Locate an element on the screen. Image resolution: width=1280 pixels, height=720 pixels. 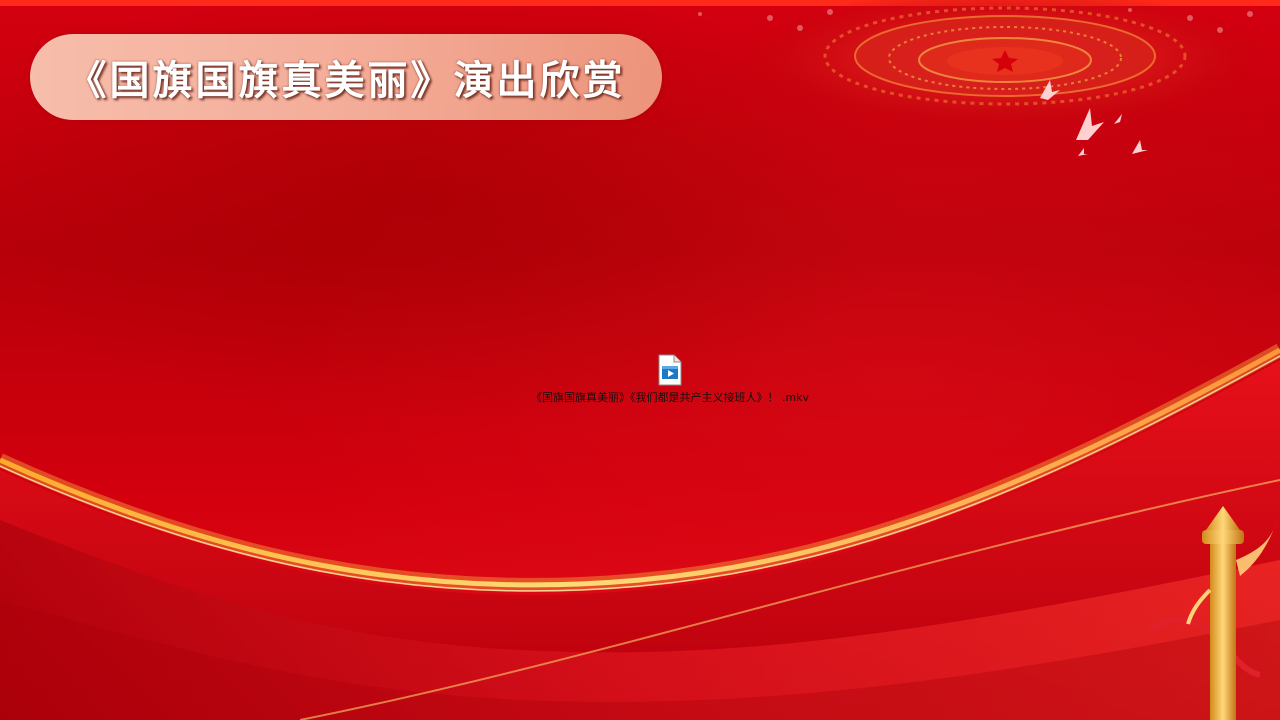
video-file-icon is located at coordinates (670, 370).